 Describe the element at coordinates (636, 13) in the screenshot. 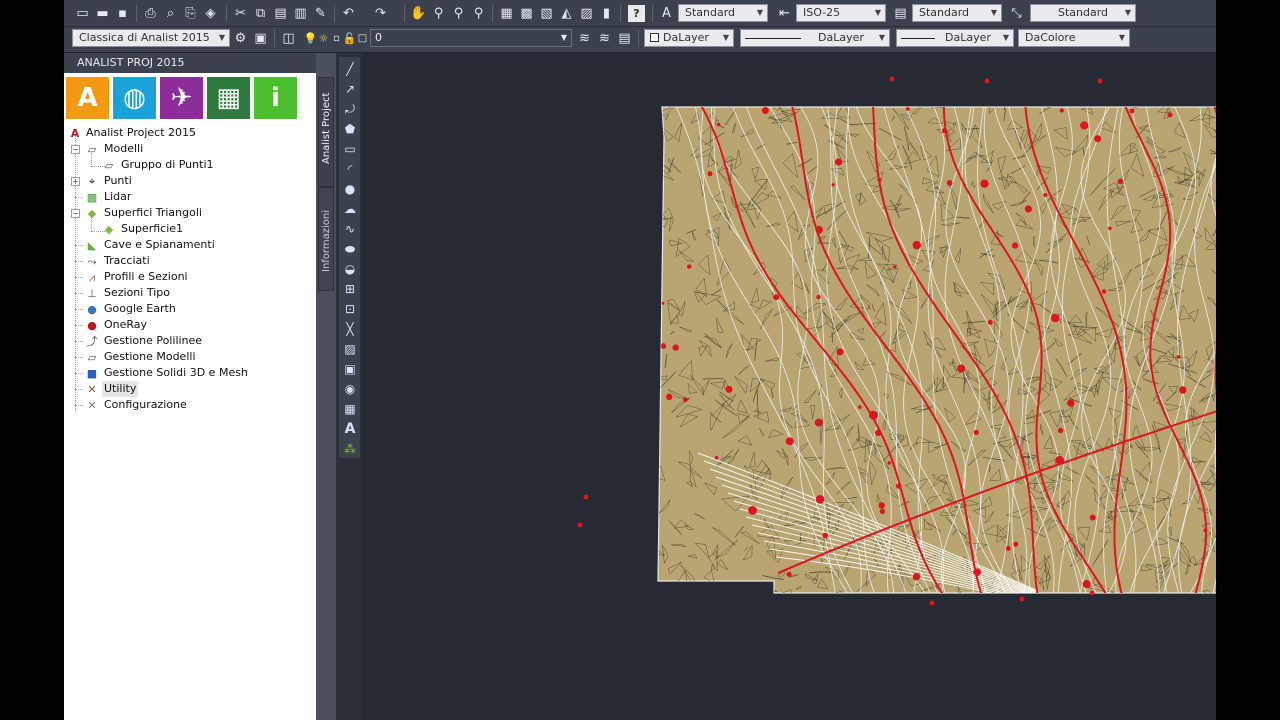

I see `help-icon: ?` at that location.